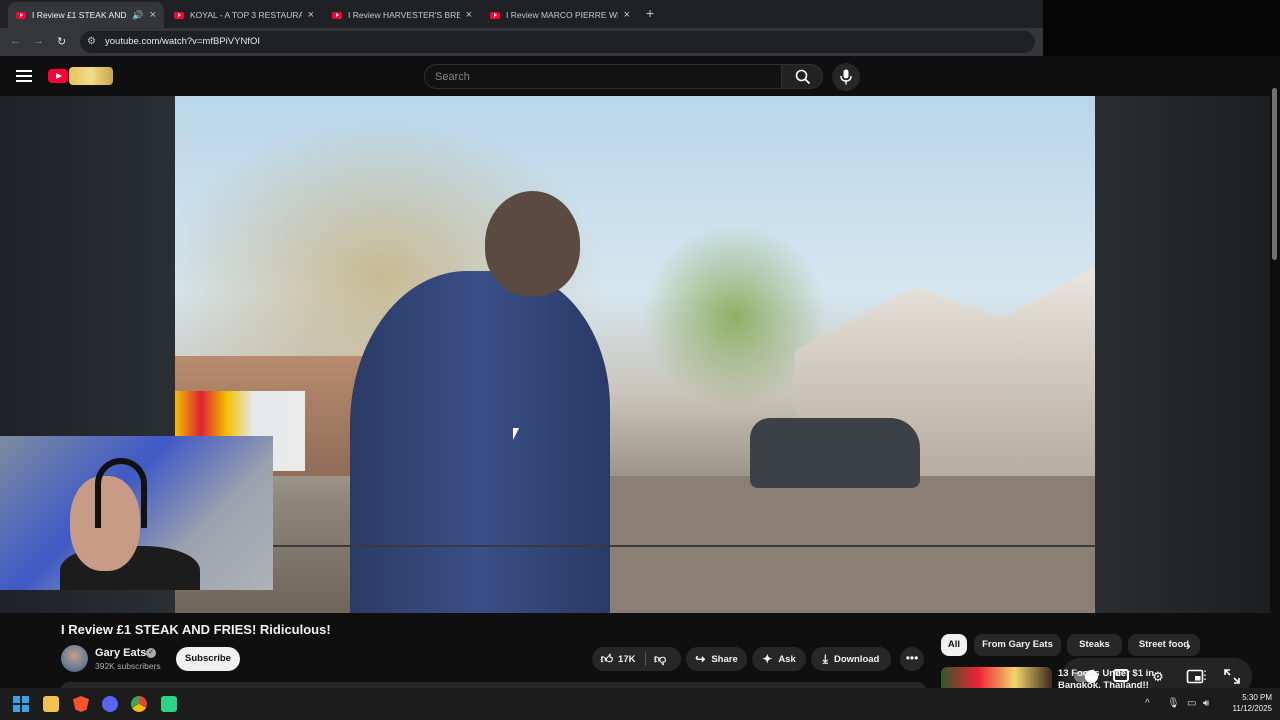 Image resolution: width=1280 pixels, height=720 pixels. I want to click on discord-icon, so click(110, 704).